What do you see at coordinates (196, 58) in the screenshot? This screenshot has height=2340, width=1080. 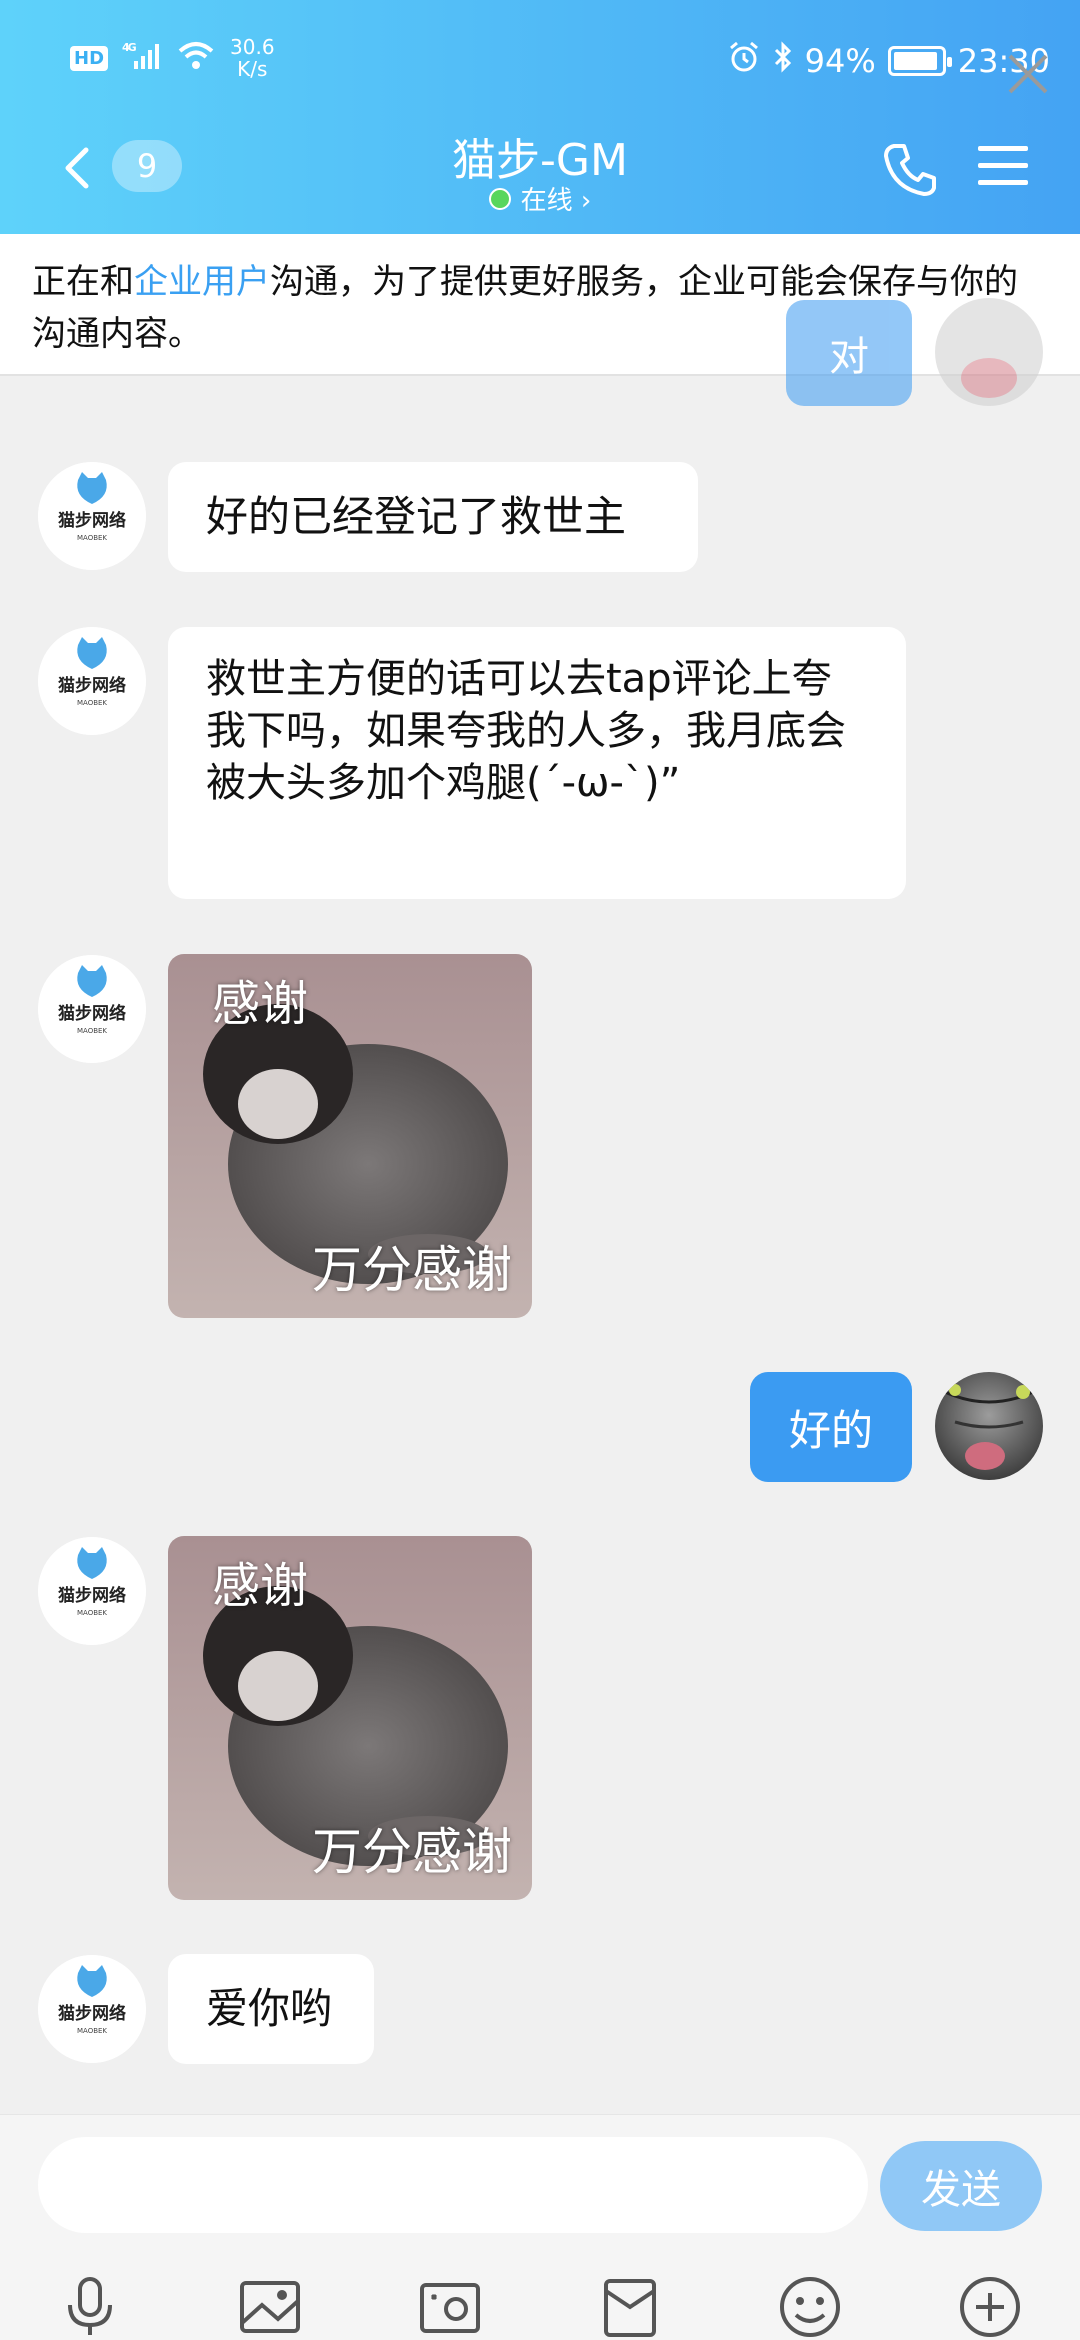 I see `wifi-icon` at bounding box center [196, 58].